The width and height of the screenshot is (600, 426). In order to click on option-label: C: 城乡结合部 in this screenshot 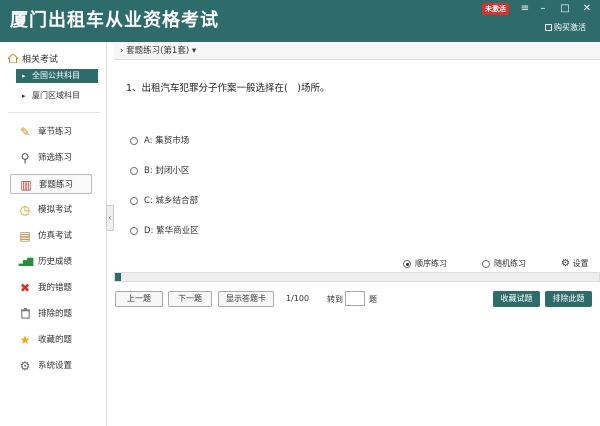, I will do `click(171, 201)`.